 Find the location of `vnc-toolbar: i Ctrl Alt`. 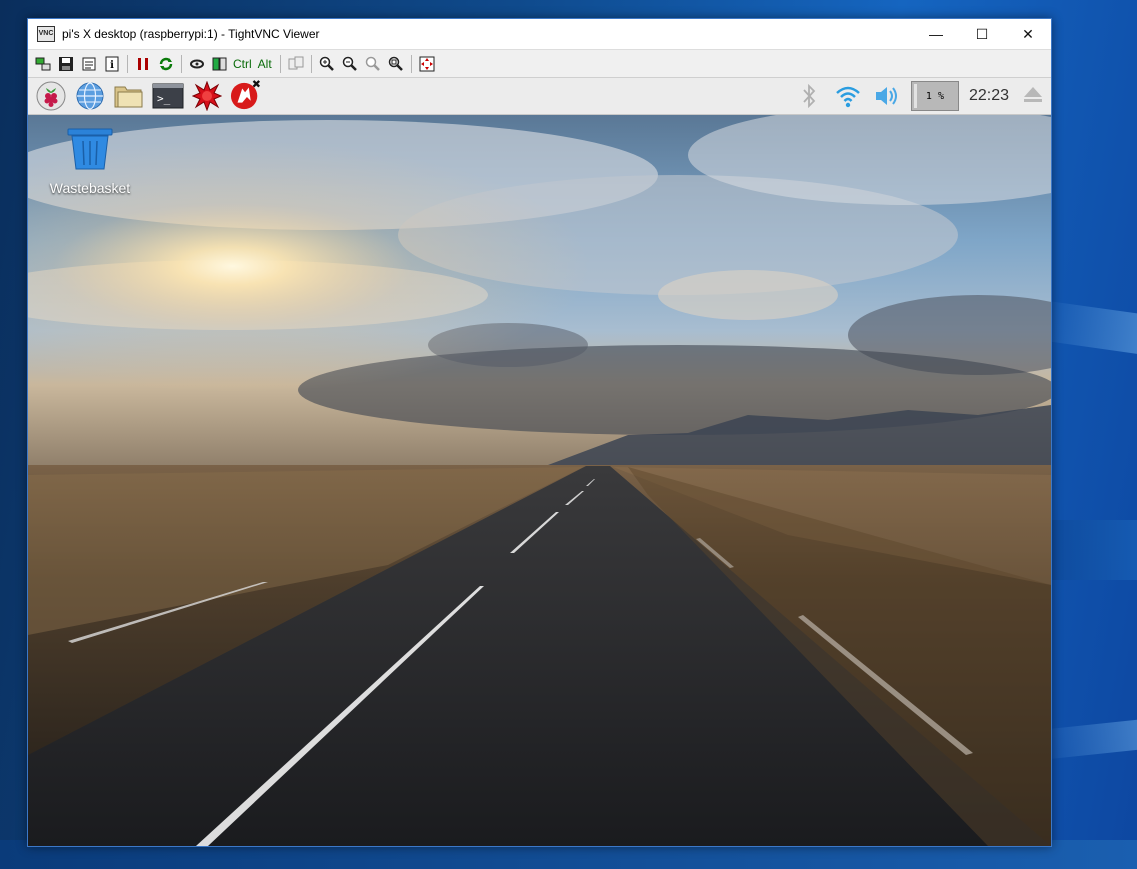

vnc-toolbar: i Ctrl Alt is located at coordinates (539, 63).